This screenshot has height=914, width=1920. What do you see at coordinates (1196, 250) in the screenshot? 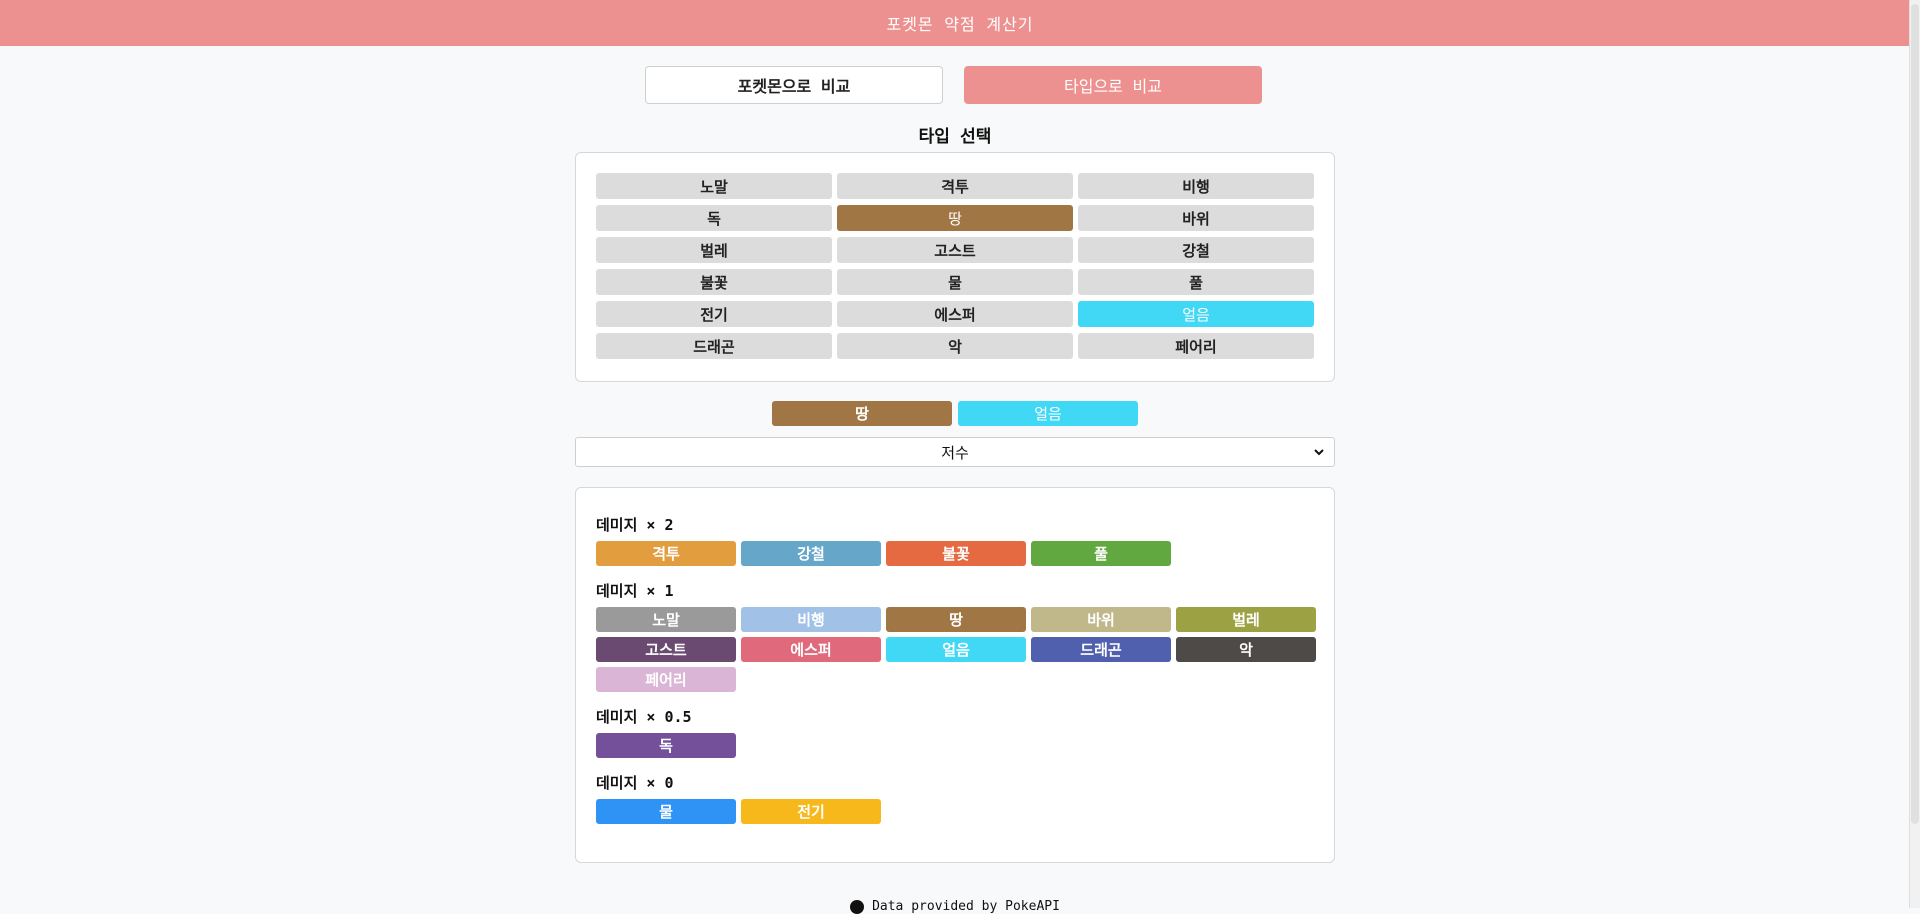
I see `type-option: 강철` at bounding box center [1196, 250].